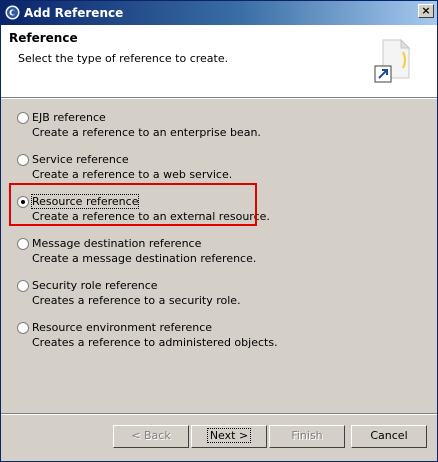 This screenshot has width=438, height=462. I want to click on button-bar-separator-light, so click(219, 414).